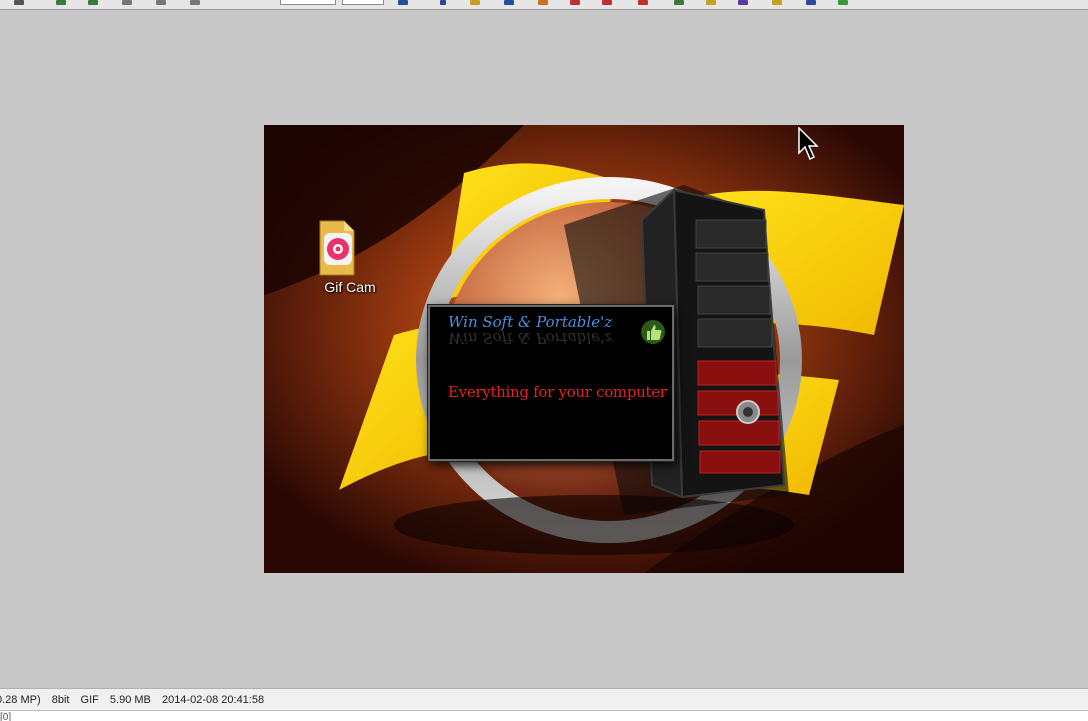 This screenshot has height=721, width=1088. I want to click on status-datetime: 2014-02-08 20:41:58, so click(213, 700).